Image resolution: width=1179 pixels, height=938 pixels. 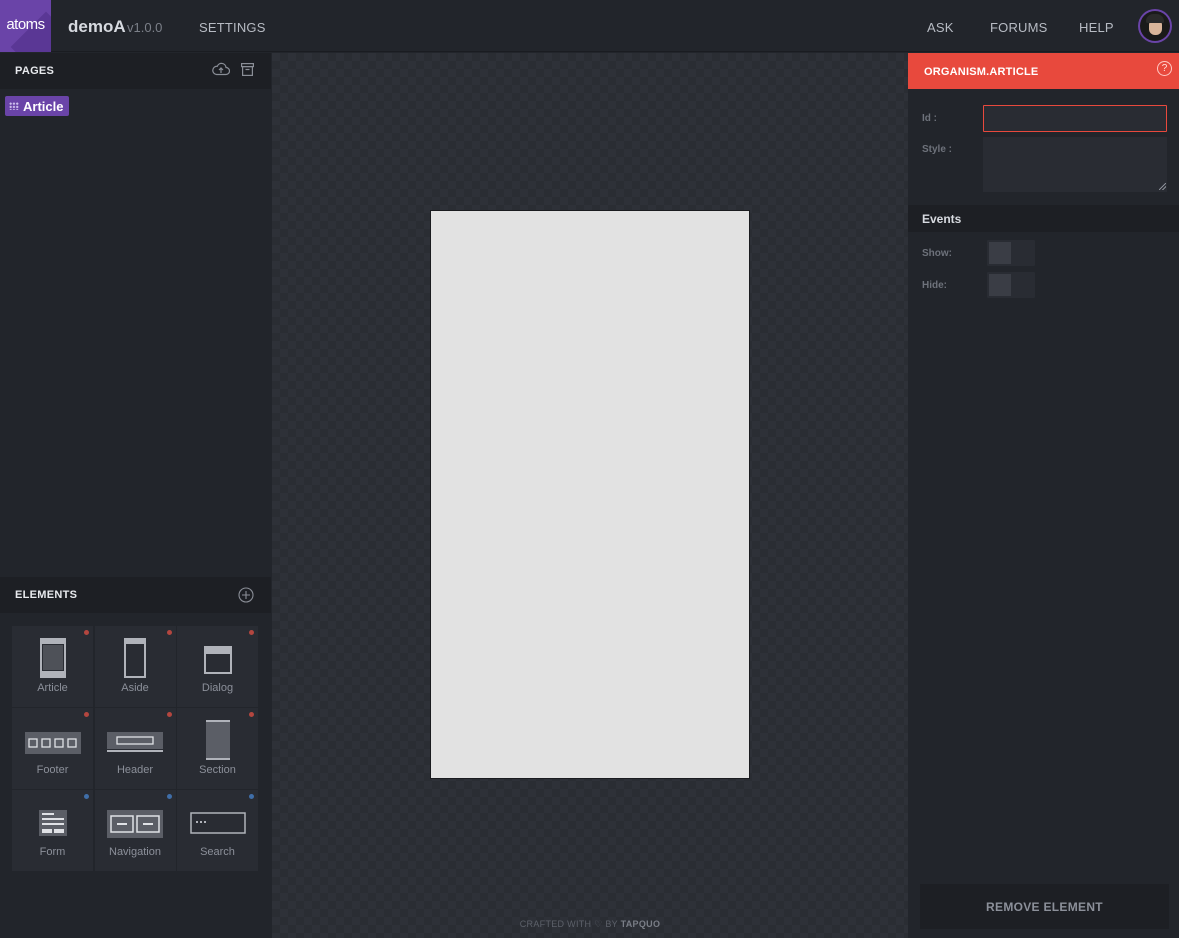 What do you see at coordinates (1162, 186) in the screenshot?
I see `resize-handle-icon` at bounding box center [1162, 186].